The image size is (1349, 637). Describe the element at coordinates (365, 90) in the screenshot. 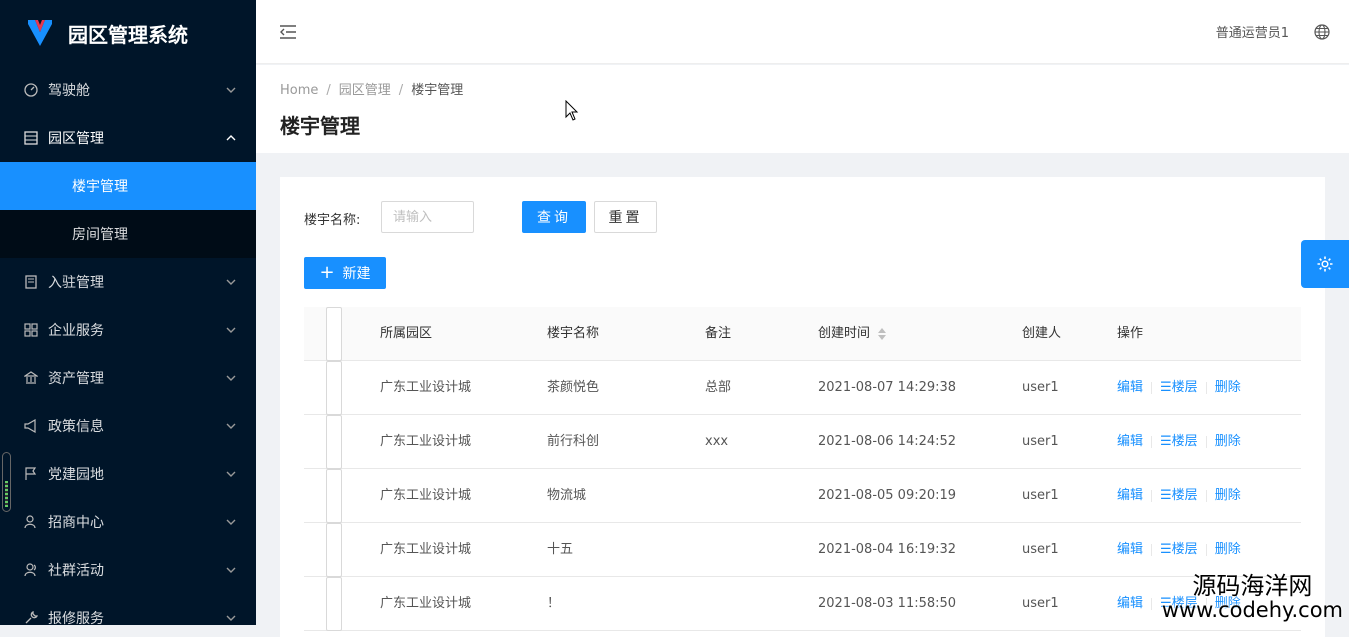

I see `breadcrumb-park-management: 园区管理` at that location.